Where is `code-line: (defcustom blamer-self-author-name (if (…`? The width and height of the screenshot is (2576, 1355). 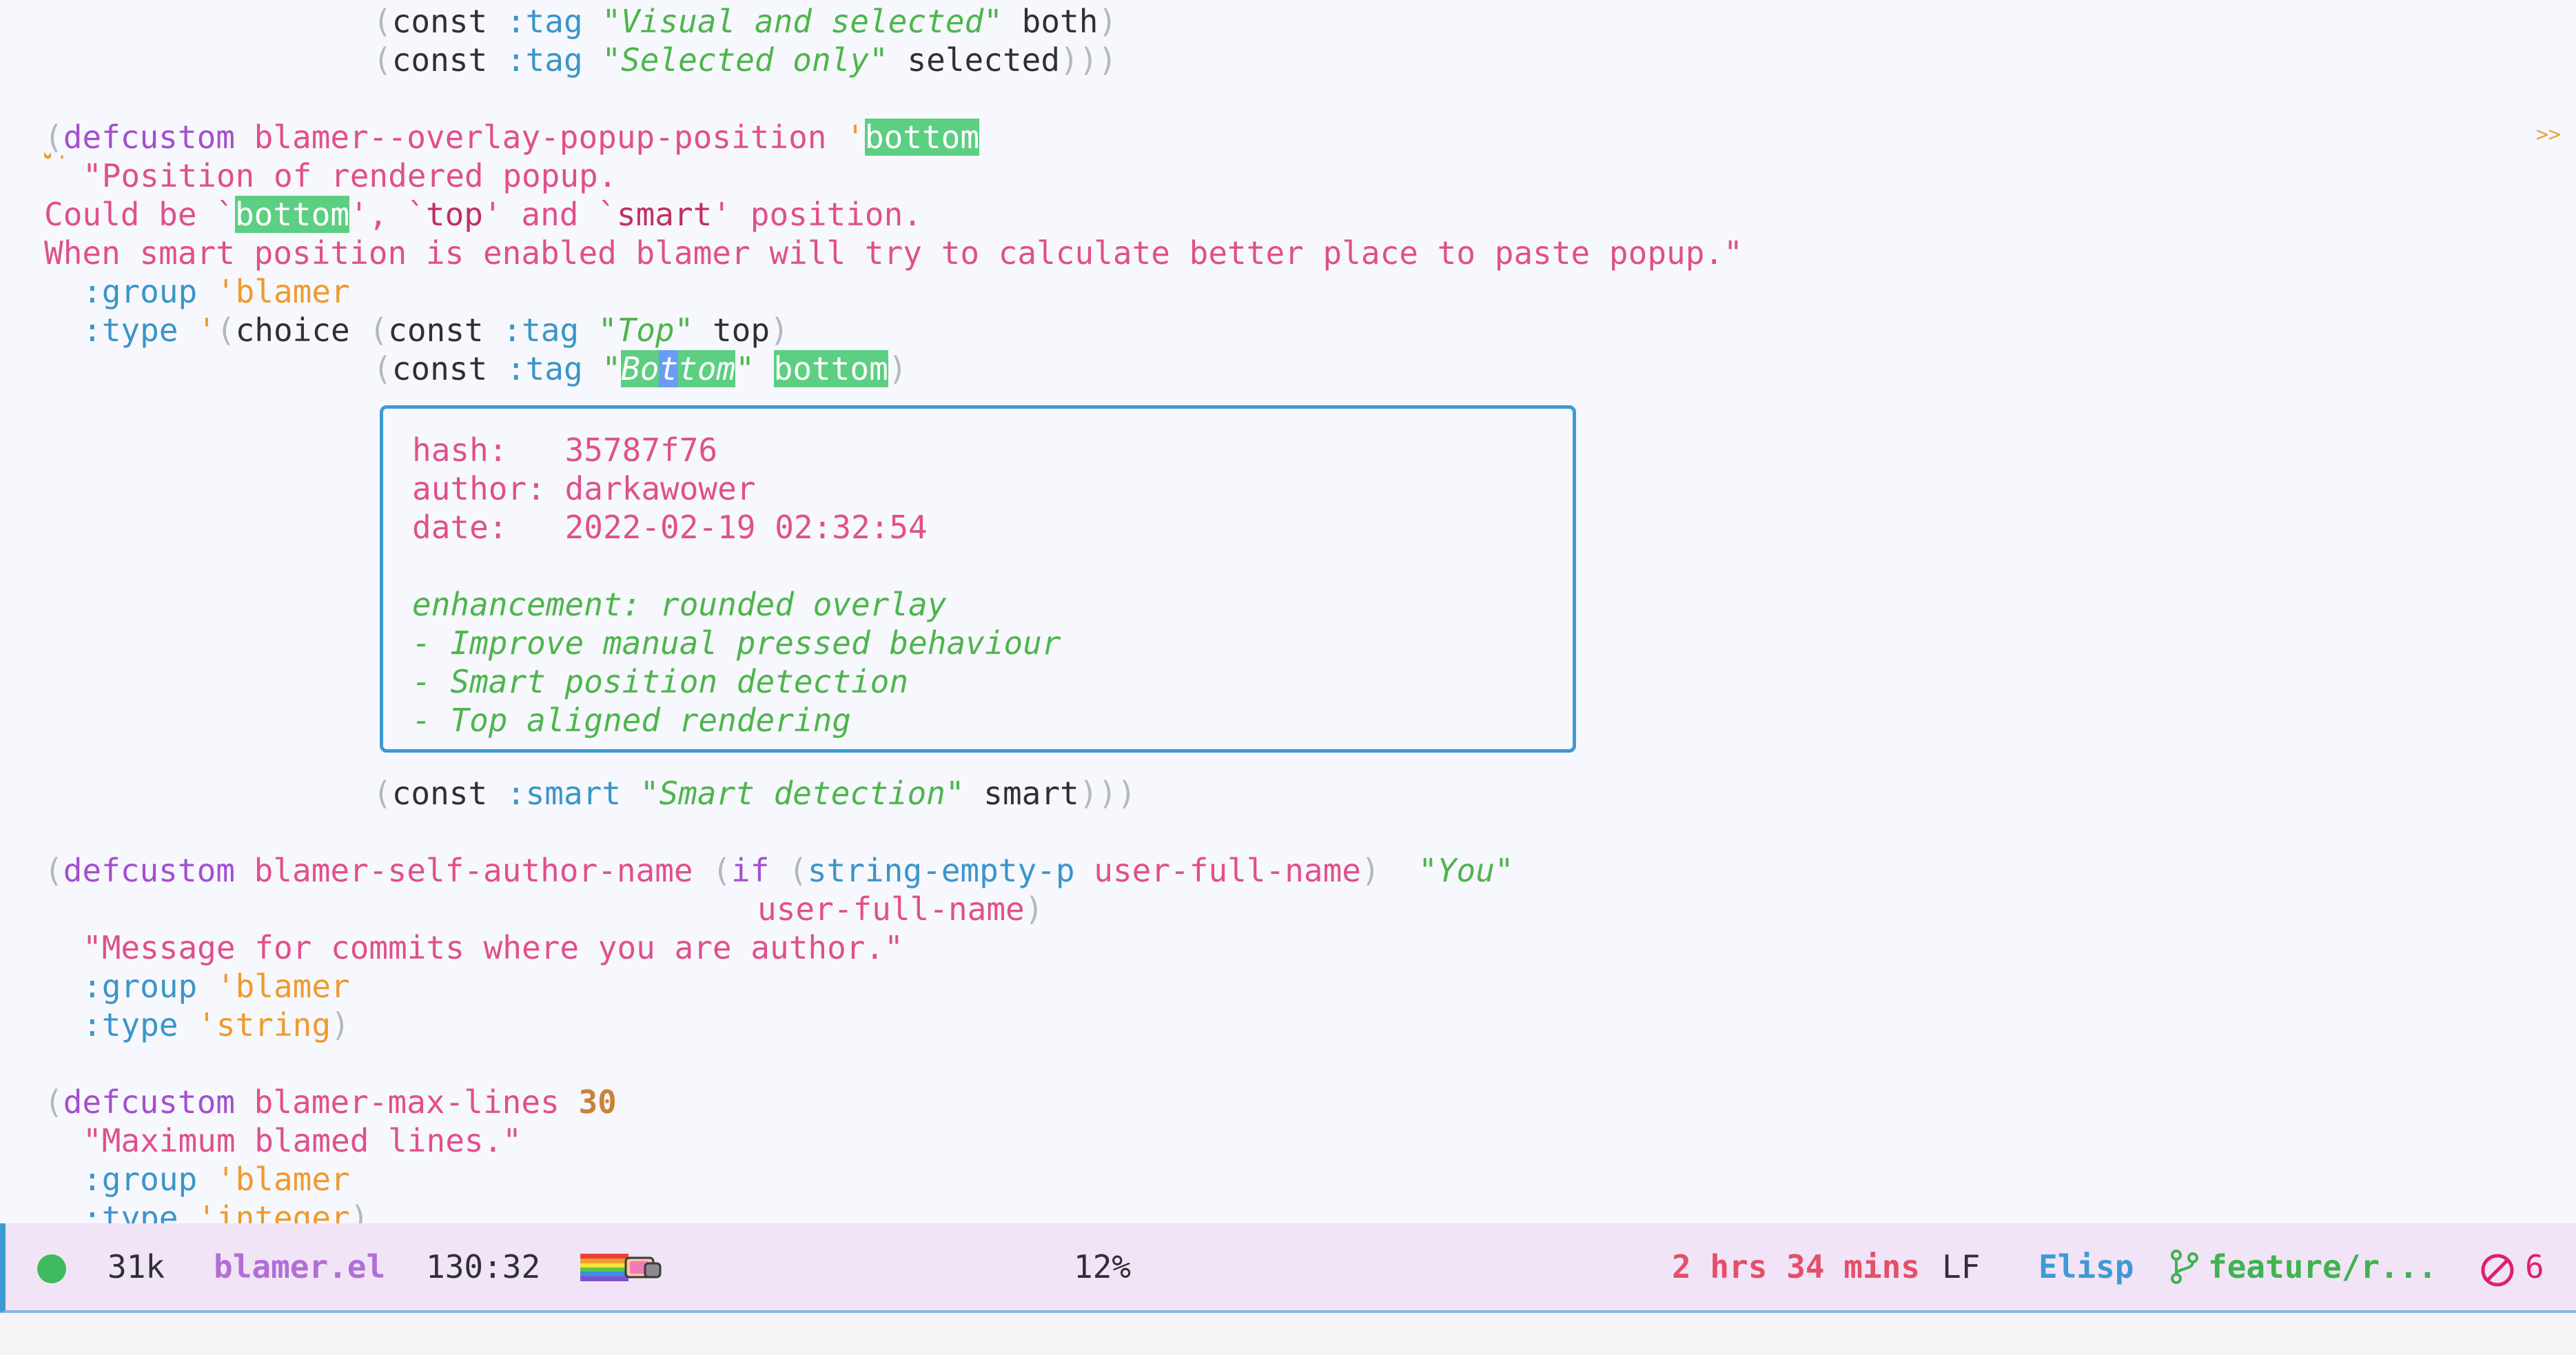
code-line: (defcustom blamer-self-author-name (if (… is located at coordinates (779, 870).